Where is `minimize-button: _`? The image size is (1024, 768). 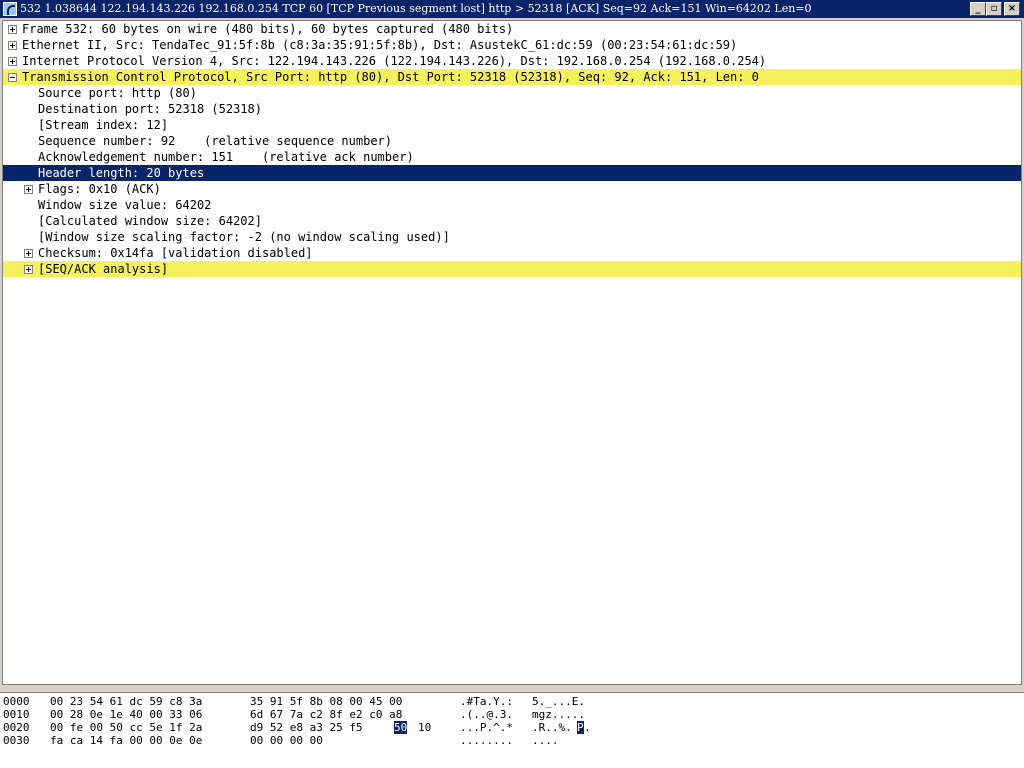 minimize-button: _ is located at coordinates (978, 9).